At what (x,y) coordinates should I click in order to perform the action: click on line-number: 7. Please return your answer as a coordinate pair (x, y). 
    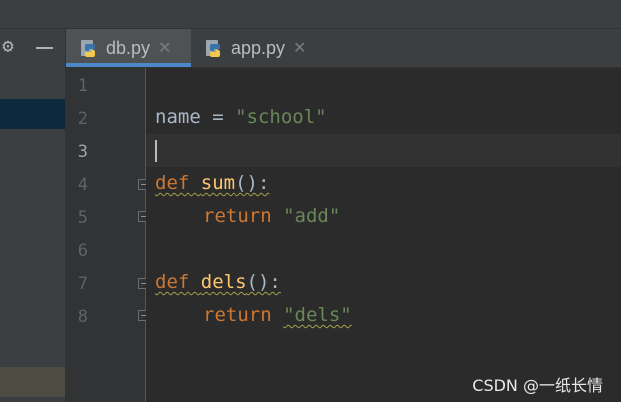
    Looking at the image, I should click on (82, 284).